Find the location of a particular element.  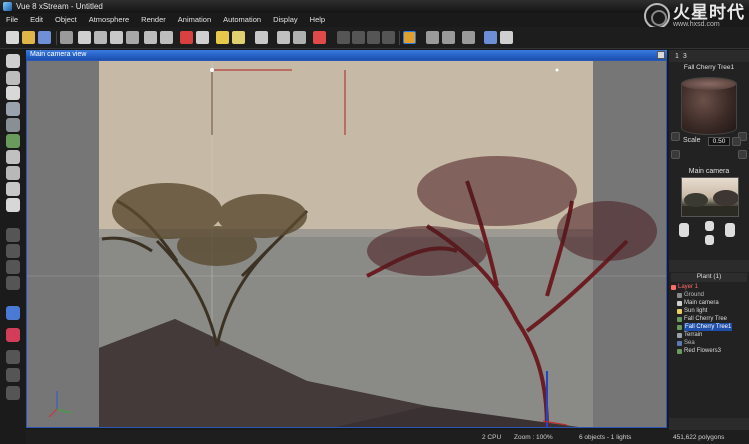

menu-help: Help is located at coordinates (317, 19).